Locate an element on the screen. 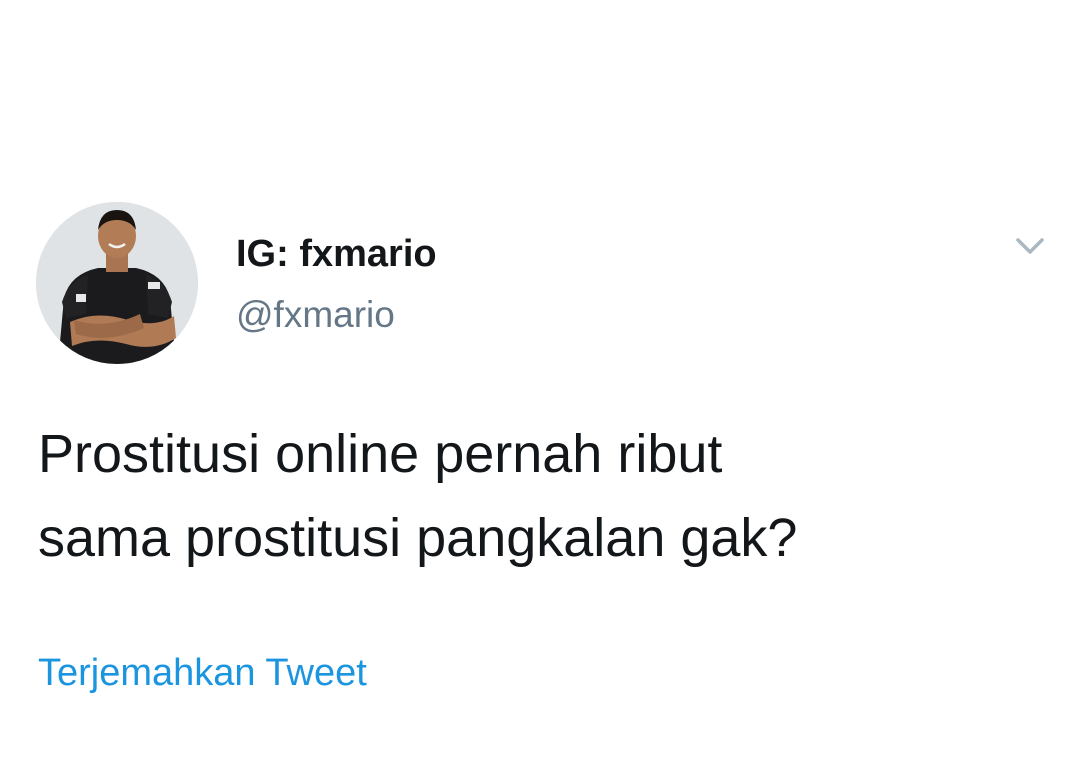 The image size is (1080, 773). display-name: IG: fxmario is located at coordinates (336, 254).